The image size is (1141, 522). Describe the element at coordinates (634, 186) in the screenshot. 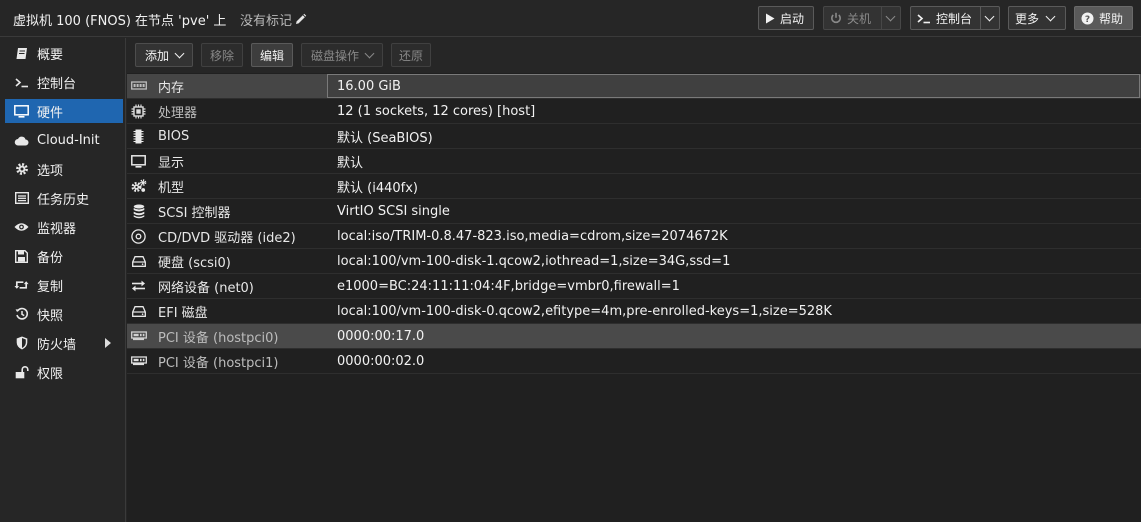

I see `hardware-row-machine: 机型 默认 (i440fx)` at that location.